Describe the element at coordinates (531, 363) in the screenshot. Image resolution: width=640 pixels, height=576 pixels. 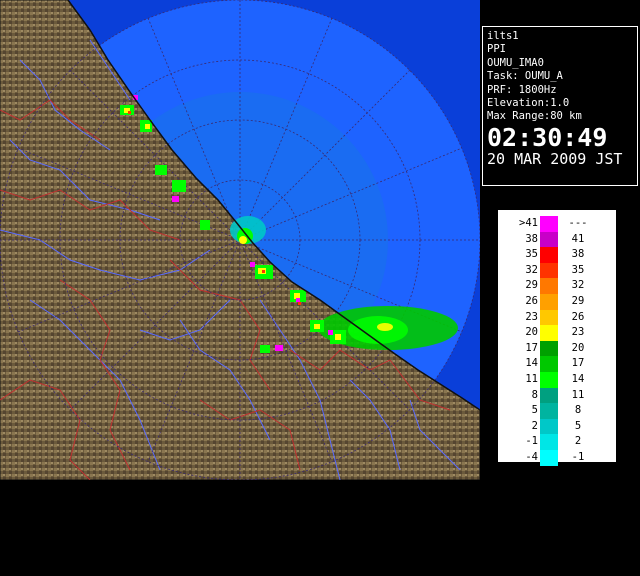
I see `legend-low-value: 14` at that location.